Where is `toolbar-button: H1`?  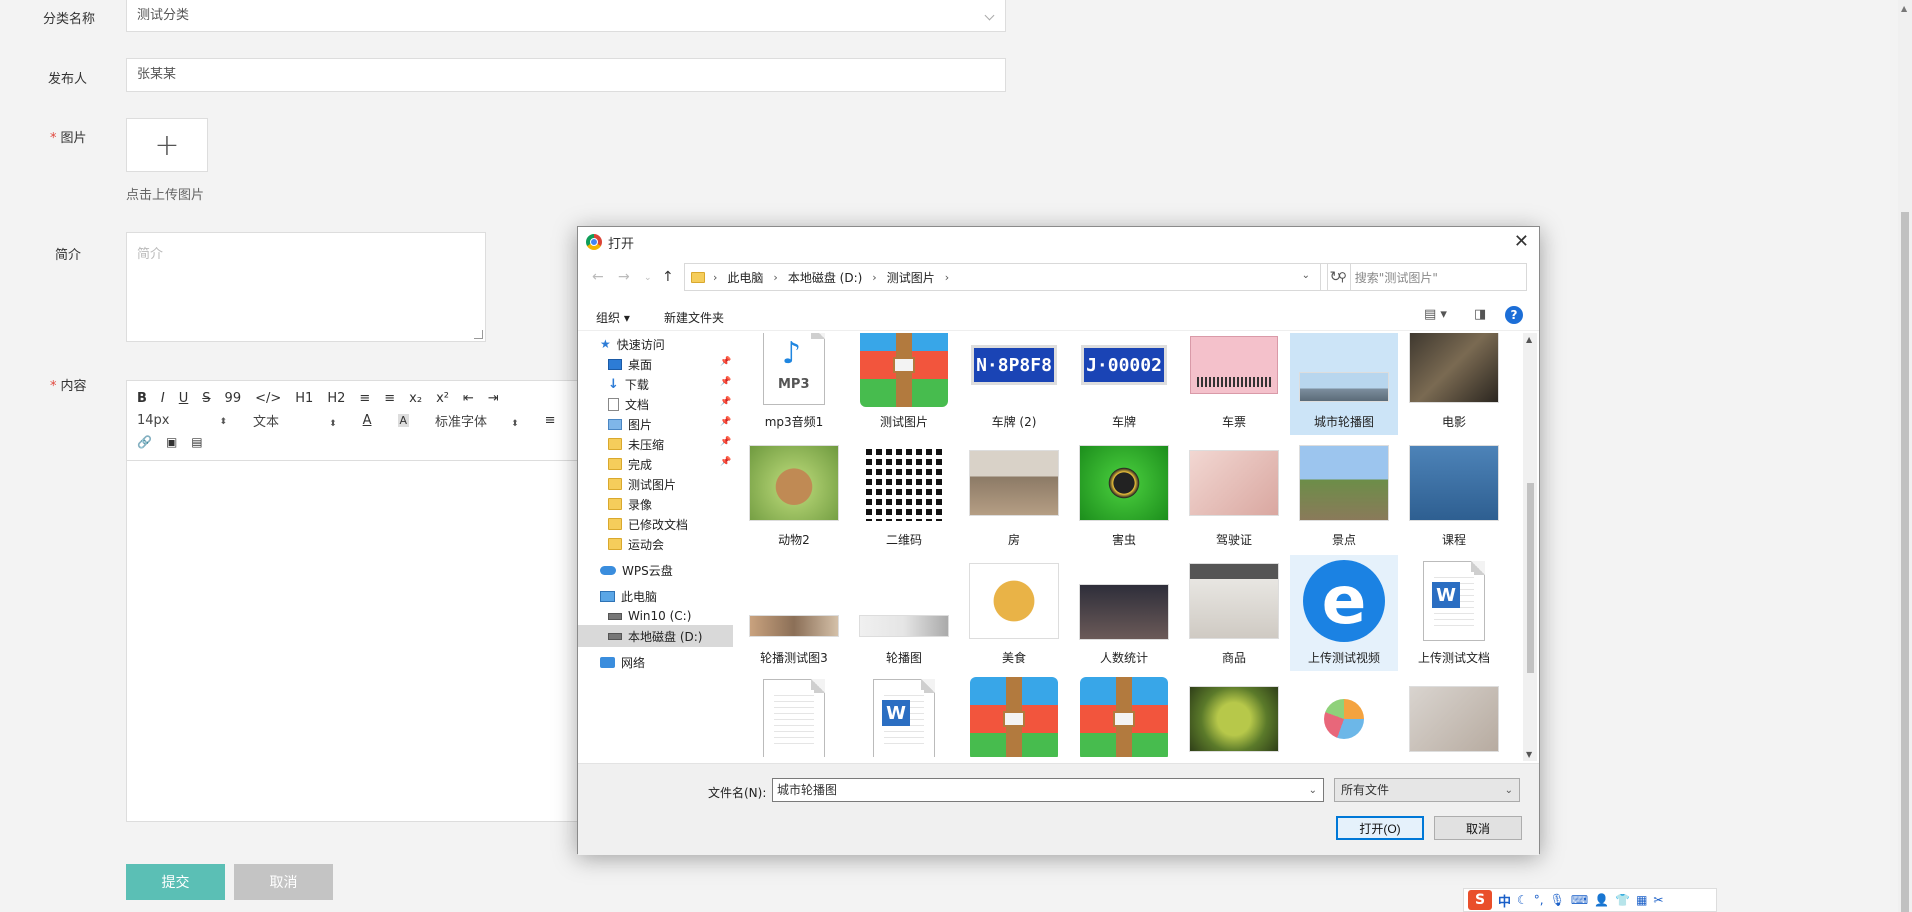 toolbar-button: H1 is located at coordinates (304, 398).